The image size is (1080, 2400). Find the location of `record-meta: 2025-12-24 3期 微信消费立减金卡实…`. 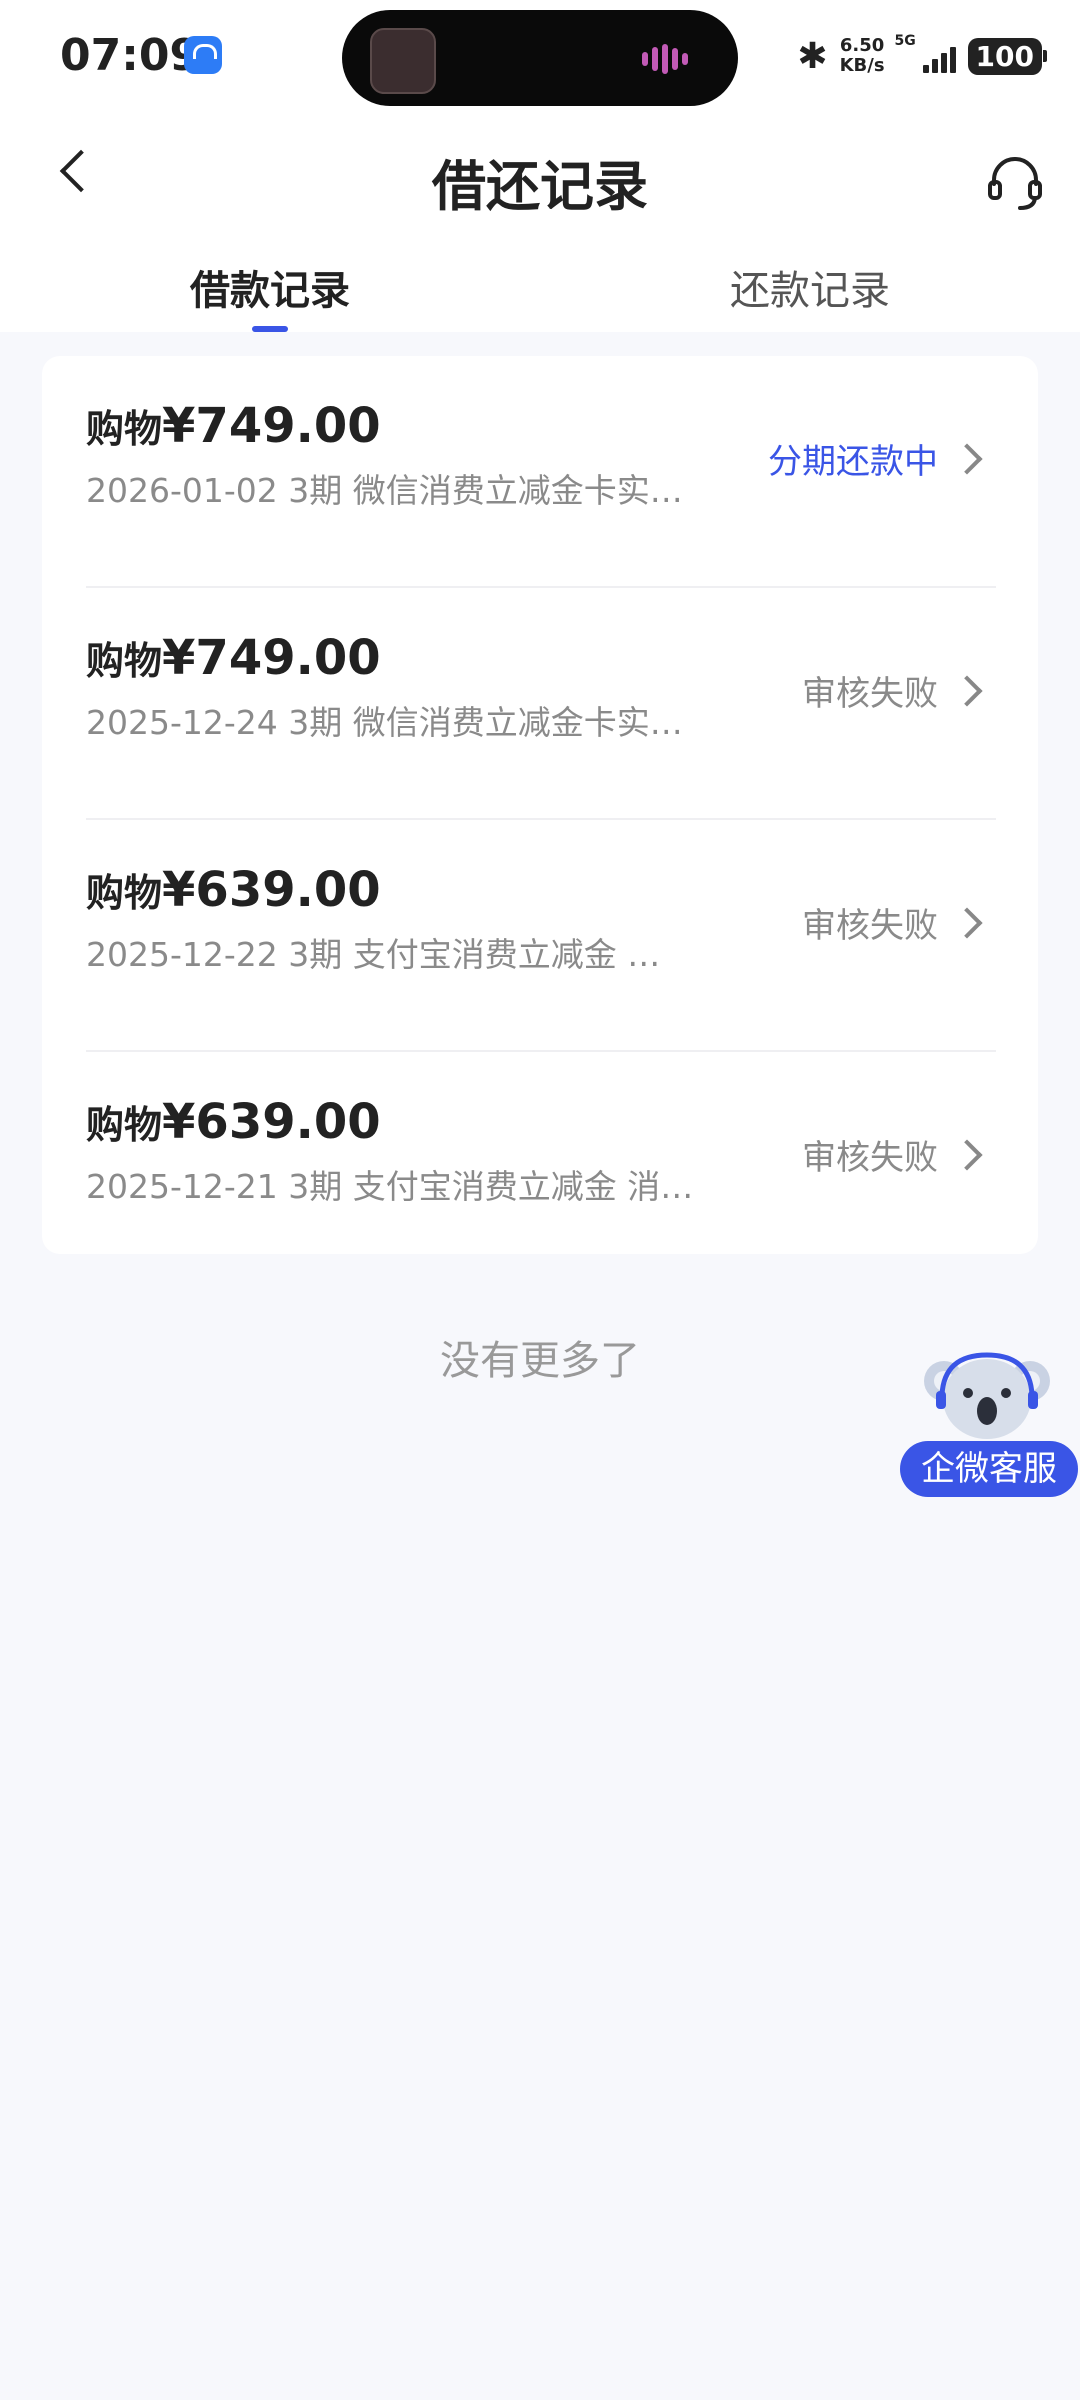

record-meta: 2025-12-24 3期 微信消费立减金卡实… is located at coordinates (384, 722).